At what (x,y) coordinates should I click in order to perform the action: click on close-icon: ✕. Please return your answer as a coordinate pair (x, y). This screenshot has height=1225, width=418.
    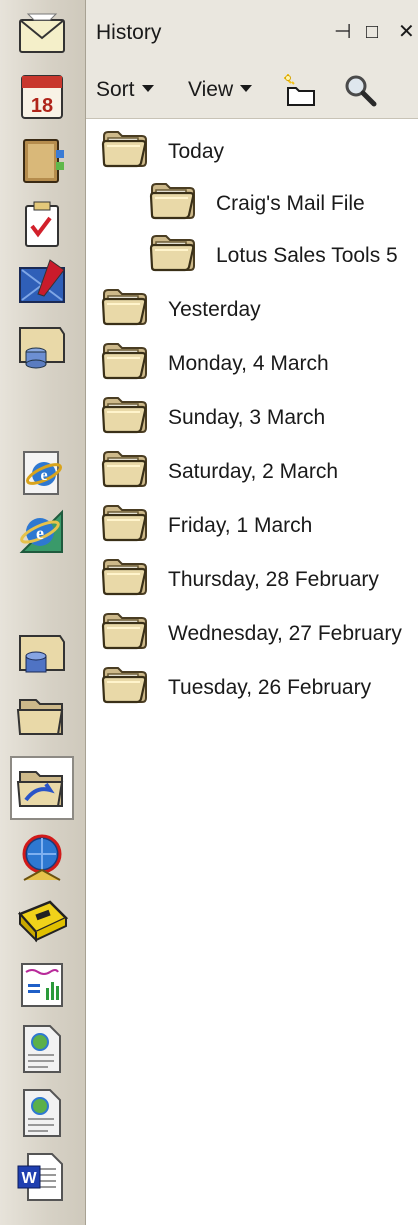
    Looking at the image, I should click on (406, 32).